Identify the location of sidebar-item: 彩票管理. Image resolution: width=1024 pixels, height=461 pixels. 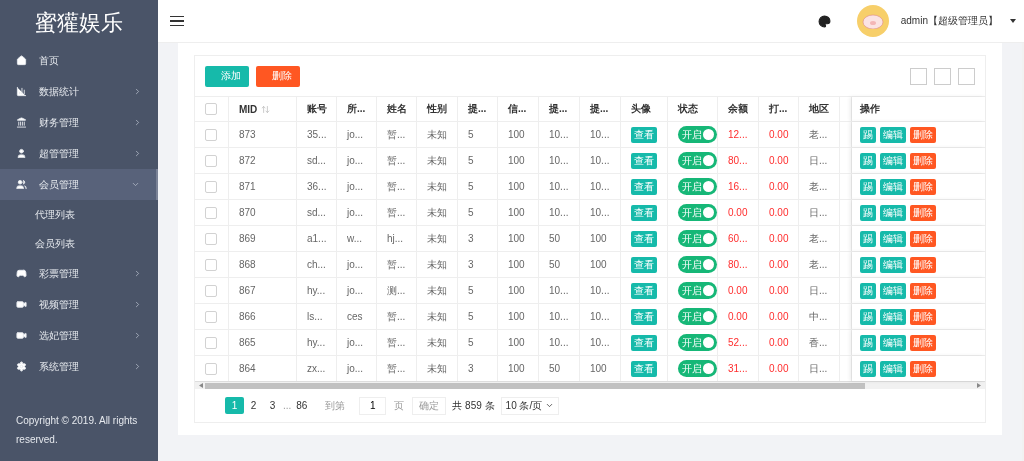
(79, 273).